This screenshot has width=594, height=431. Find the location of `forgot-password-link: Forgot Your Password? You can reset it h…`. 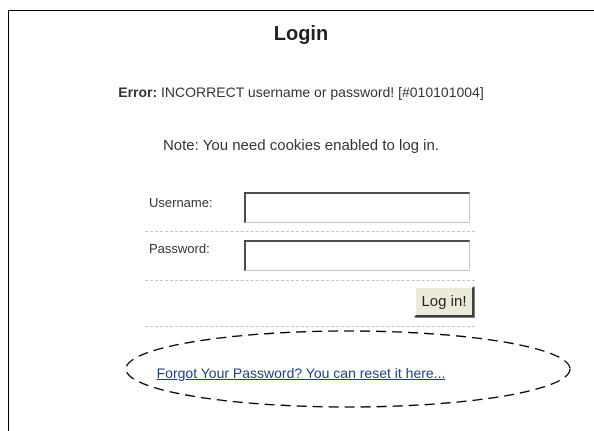

forgot-password-link: Forgot Your Password? You can reset it h… is located at coordinates (301, 373).